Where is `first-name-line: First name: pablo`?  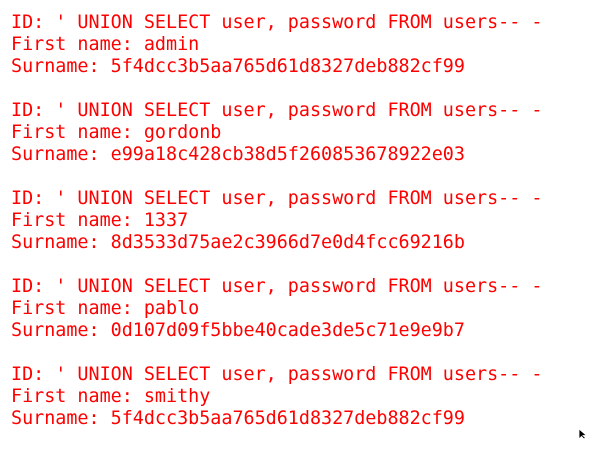 first-name-line: First name: pablo is located at coordinates (105, 308).